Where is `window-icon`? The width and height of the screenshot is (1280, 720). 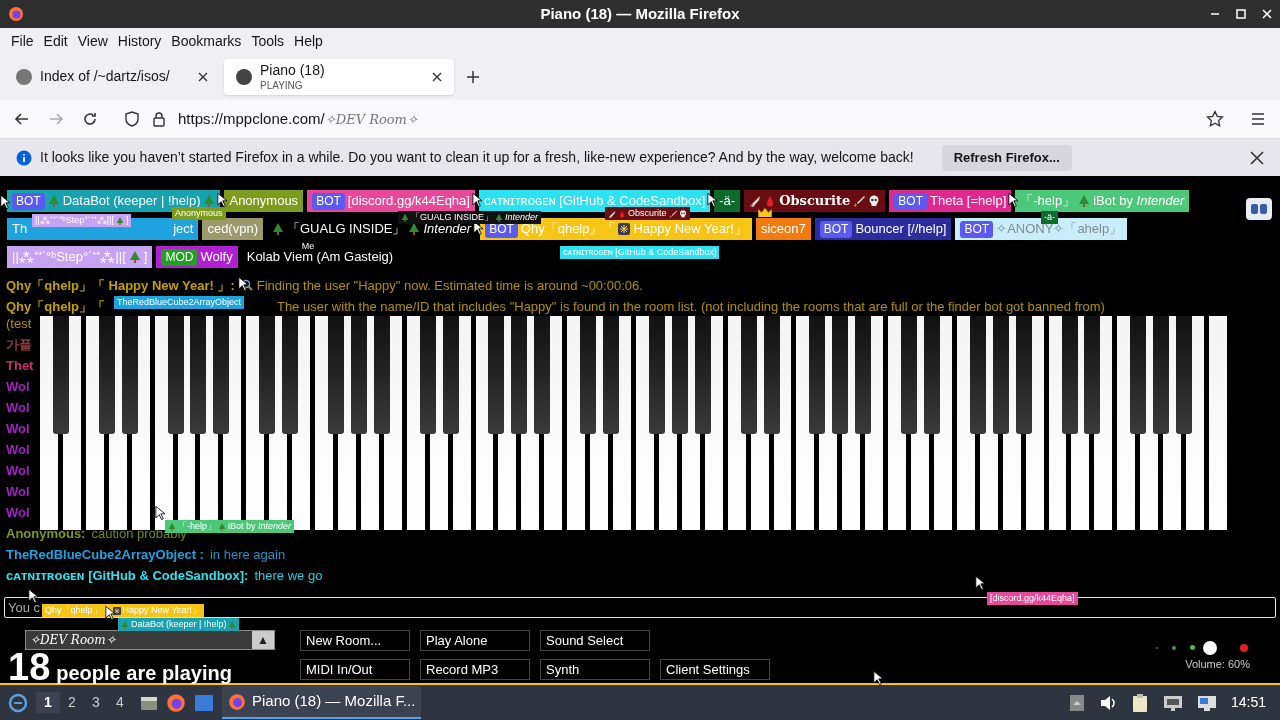
window-icon is located at coordinates (204, 702).